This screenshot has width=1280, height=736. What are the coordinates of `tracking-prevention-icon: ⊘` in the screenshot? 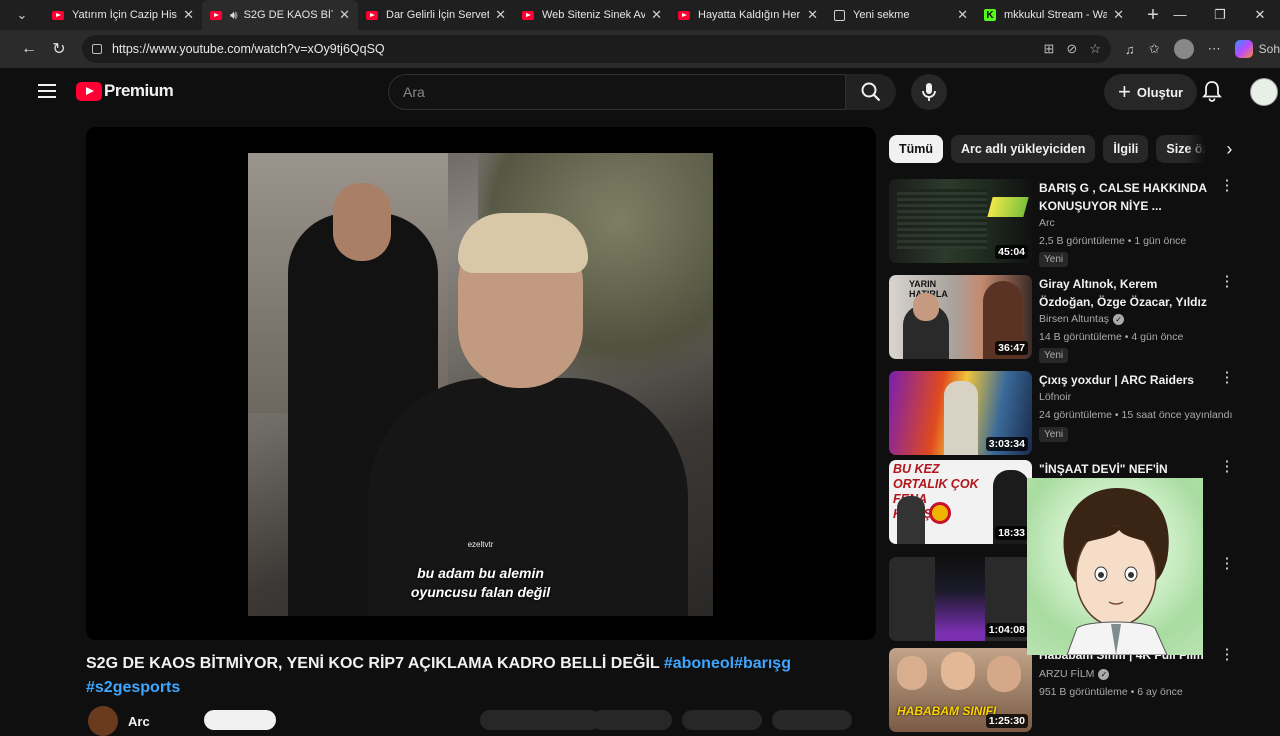 It's located at (1071, 49).